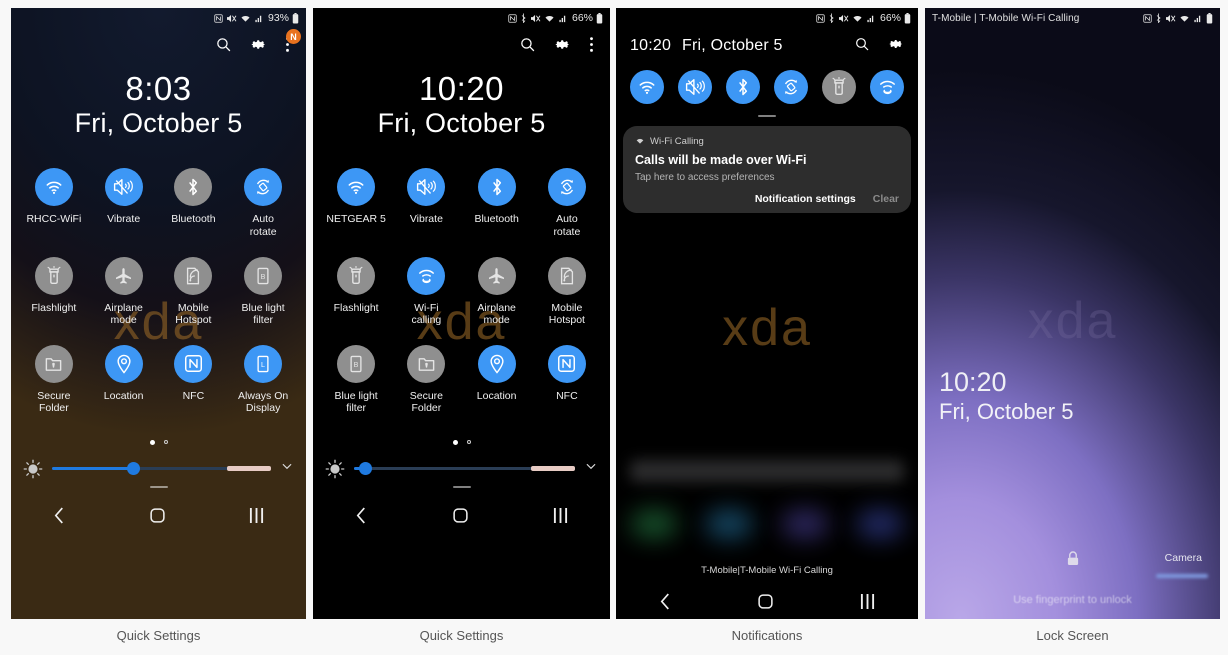 The image size is (1228, 655). I want to click on qs-tile-label: Auto rotate, so click(567, 225).